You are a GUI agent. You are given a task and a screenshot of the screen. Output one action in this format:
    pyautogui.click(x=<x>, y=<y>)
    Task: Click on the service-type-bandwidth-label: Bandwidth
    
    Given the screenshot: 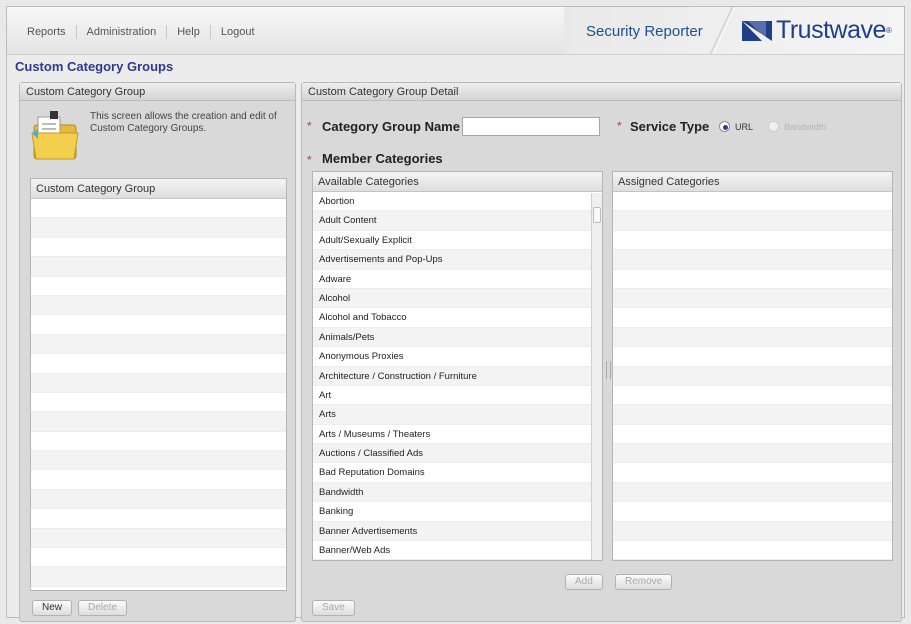 What is the action you would take?
    pyautogui.click(x=805, y=127)
    